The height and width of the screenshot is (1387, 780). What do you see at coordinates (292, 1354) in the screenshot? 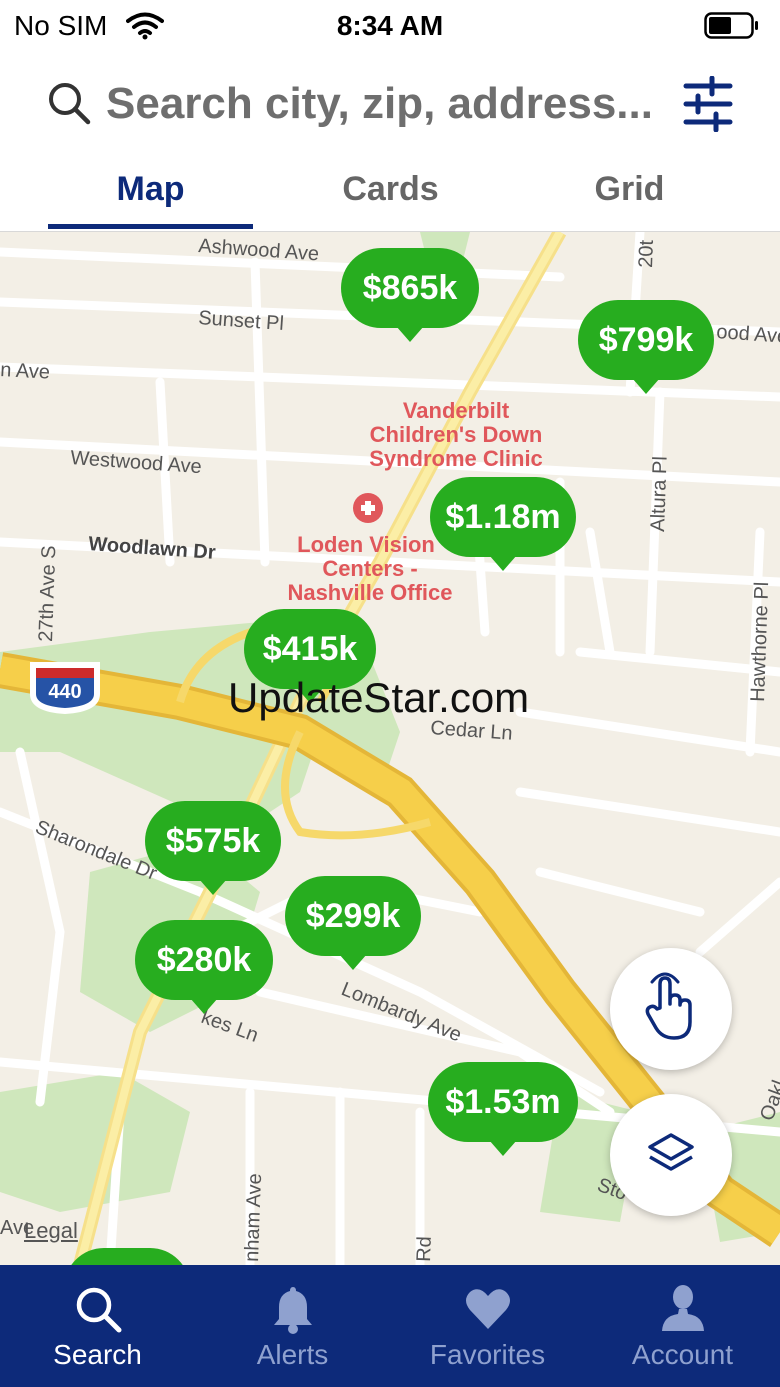
I see `nav-label: Alerts` at bounding box center [292, 1354].